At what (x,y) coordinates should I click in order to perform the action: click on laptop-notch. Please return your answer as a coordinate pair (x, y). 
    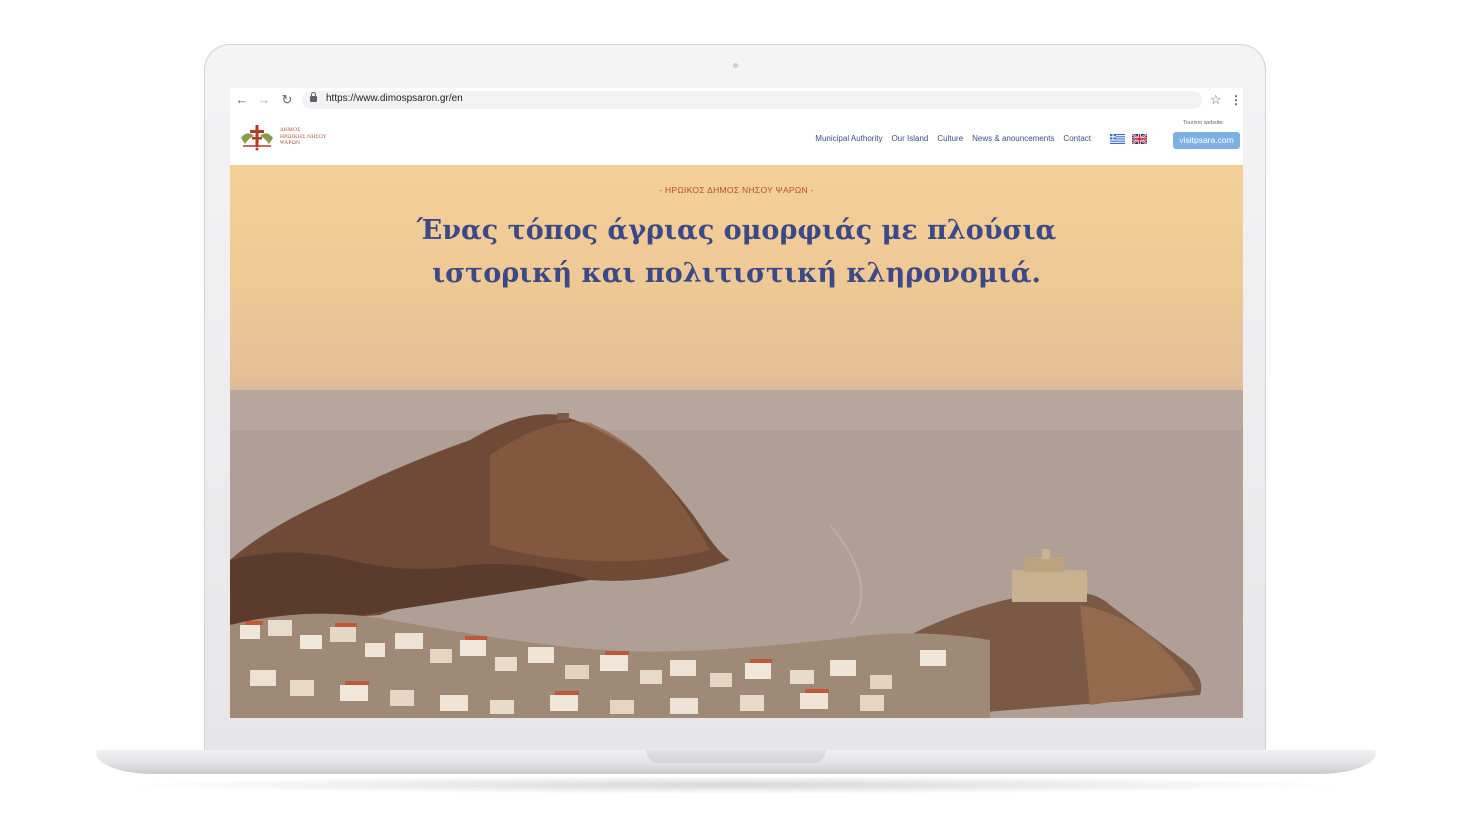
    Looking at the image, I should click on (736, 756).